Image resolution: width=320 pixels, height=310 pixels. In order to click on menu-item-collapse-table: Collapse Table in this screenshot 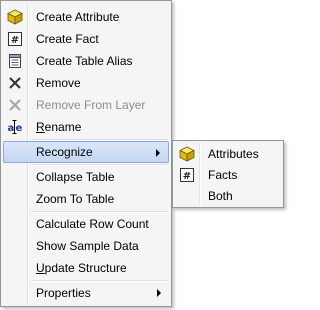, I will do `click(86, 177)`.